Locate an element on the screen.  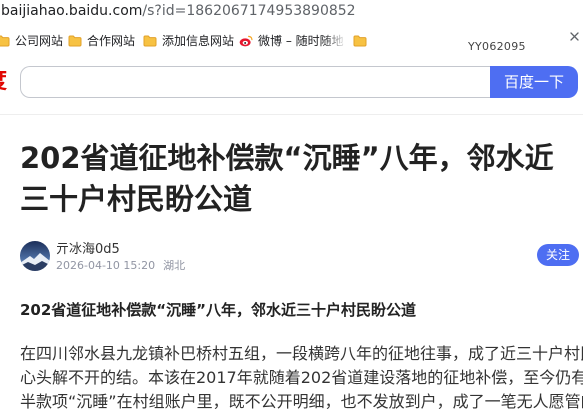
body-line: 心头解不开的结。本该在2017年就随着202省道建设落地的征地补偿，至今仍有大 is located at coordinates (301, 377).